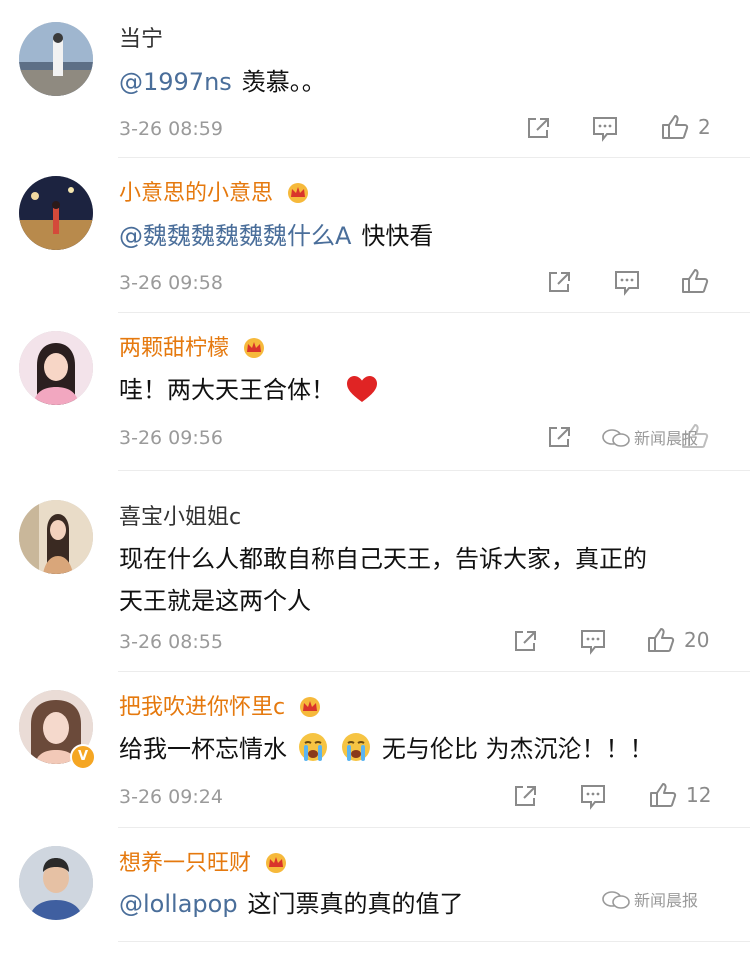  I want to click on comment-text: @魏魏魏魏魏魏什么A 快快看, so click(419, 236).